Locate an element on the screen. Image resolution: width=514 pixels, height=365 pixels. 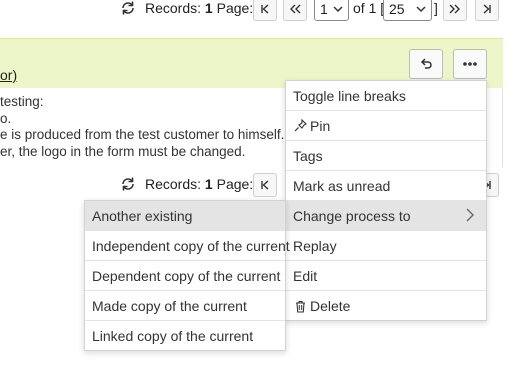
undo-icon is located at coordinates (426, 63).